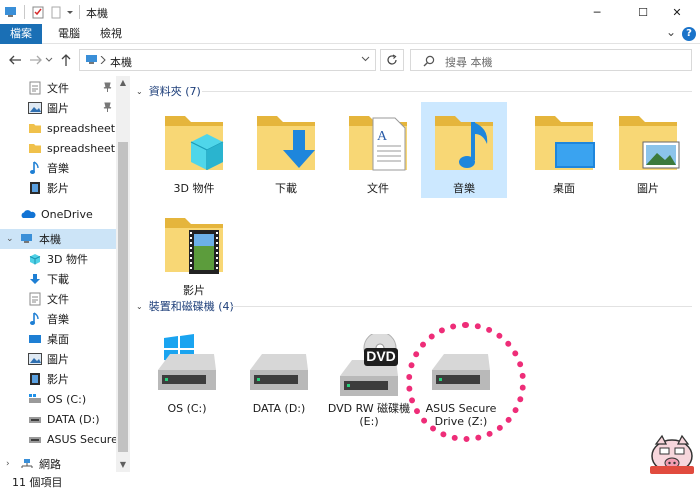 This screenshot has height=490, width=700. I want to click on search-box: 搜尋 本機, so click(551, 60).